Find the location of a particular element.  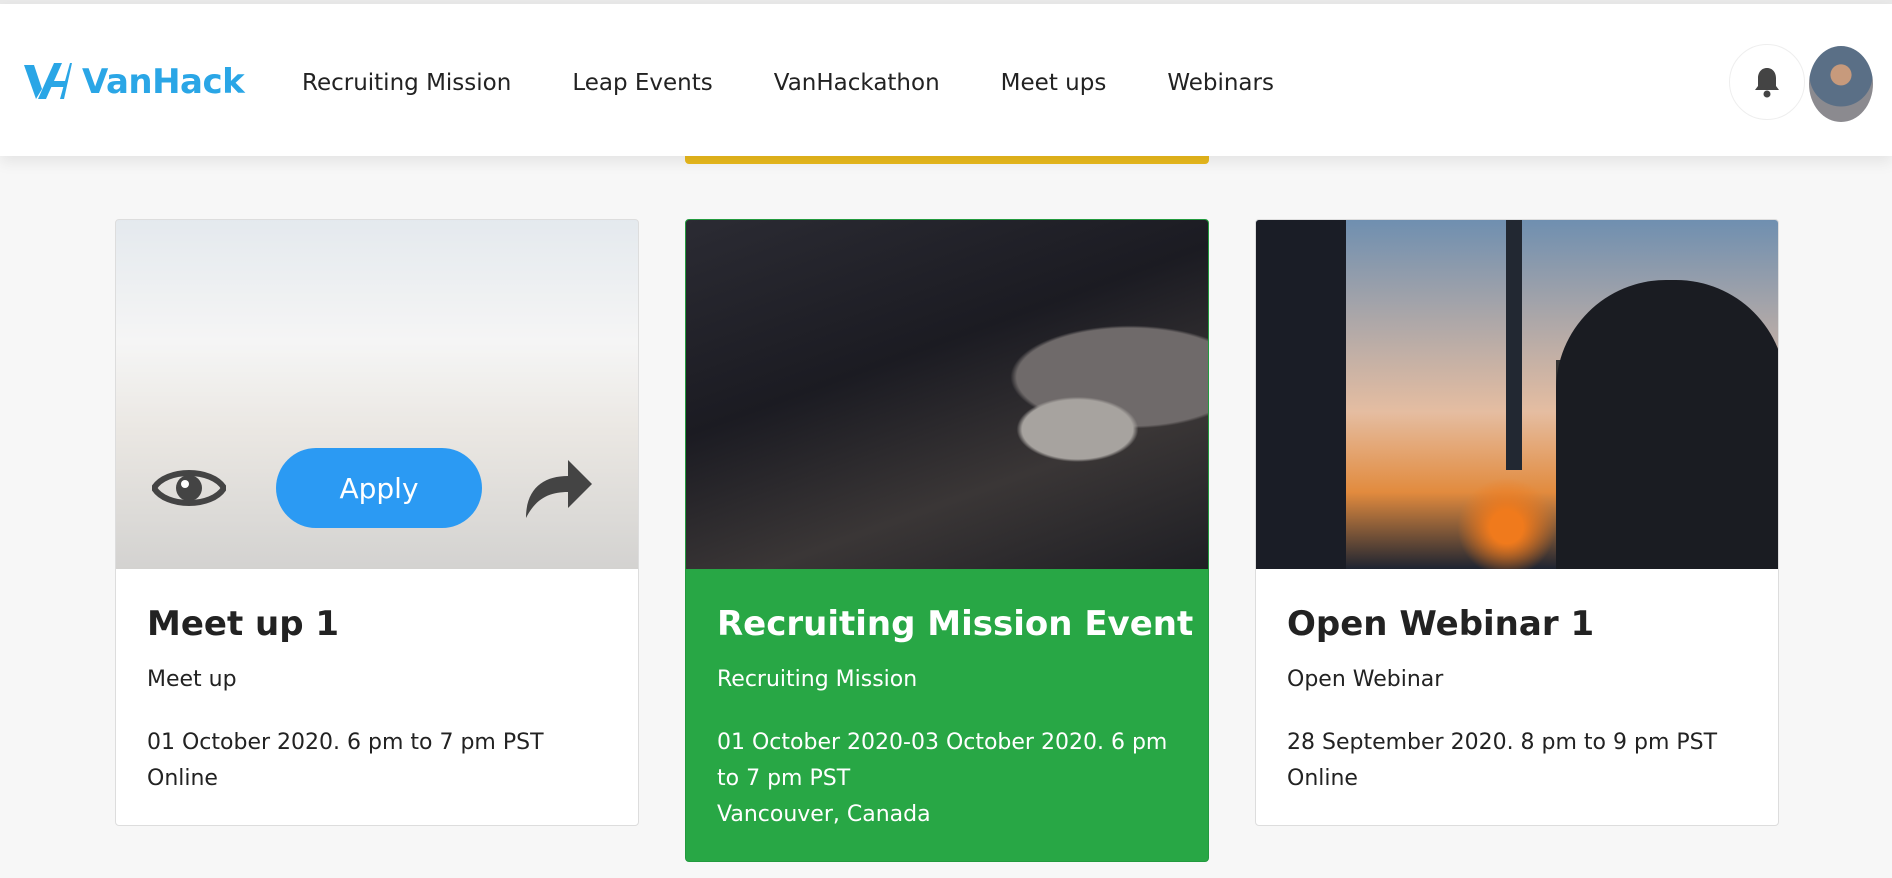

event-date: 01 October 2020. 6 pm to 7 pm PST is located at coordinates (345, 742).